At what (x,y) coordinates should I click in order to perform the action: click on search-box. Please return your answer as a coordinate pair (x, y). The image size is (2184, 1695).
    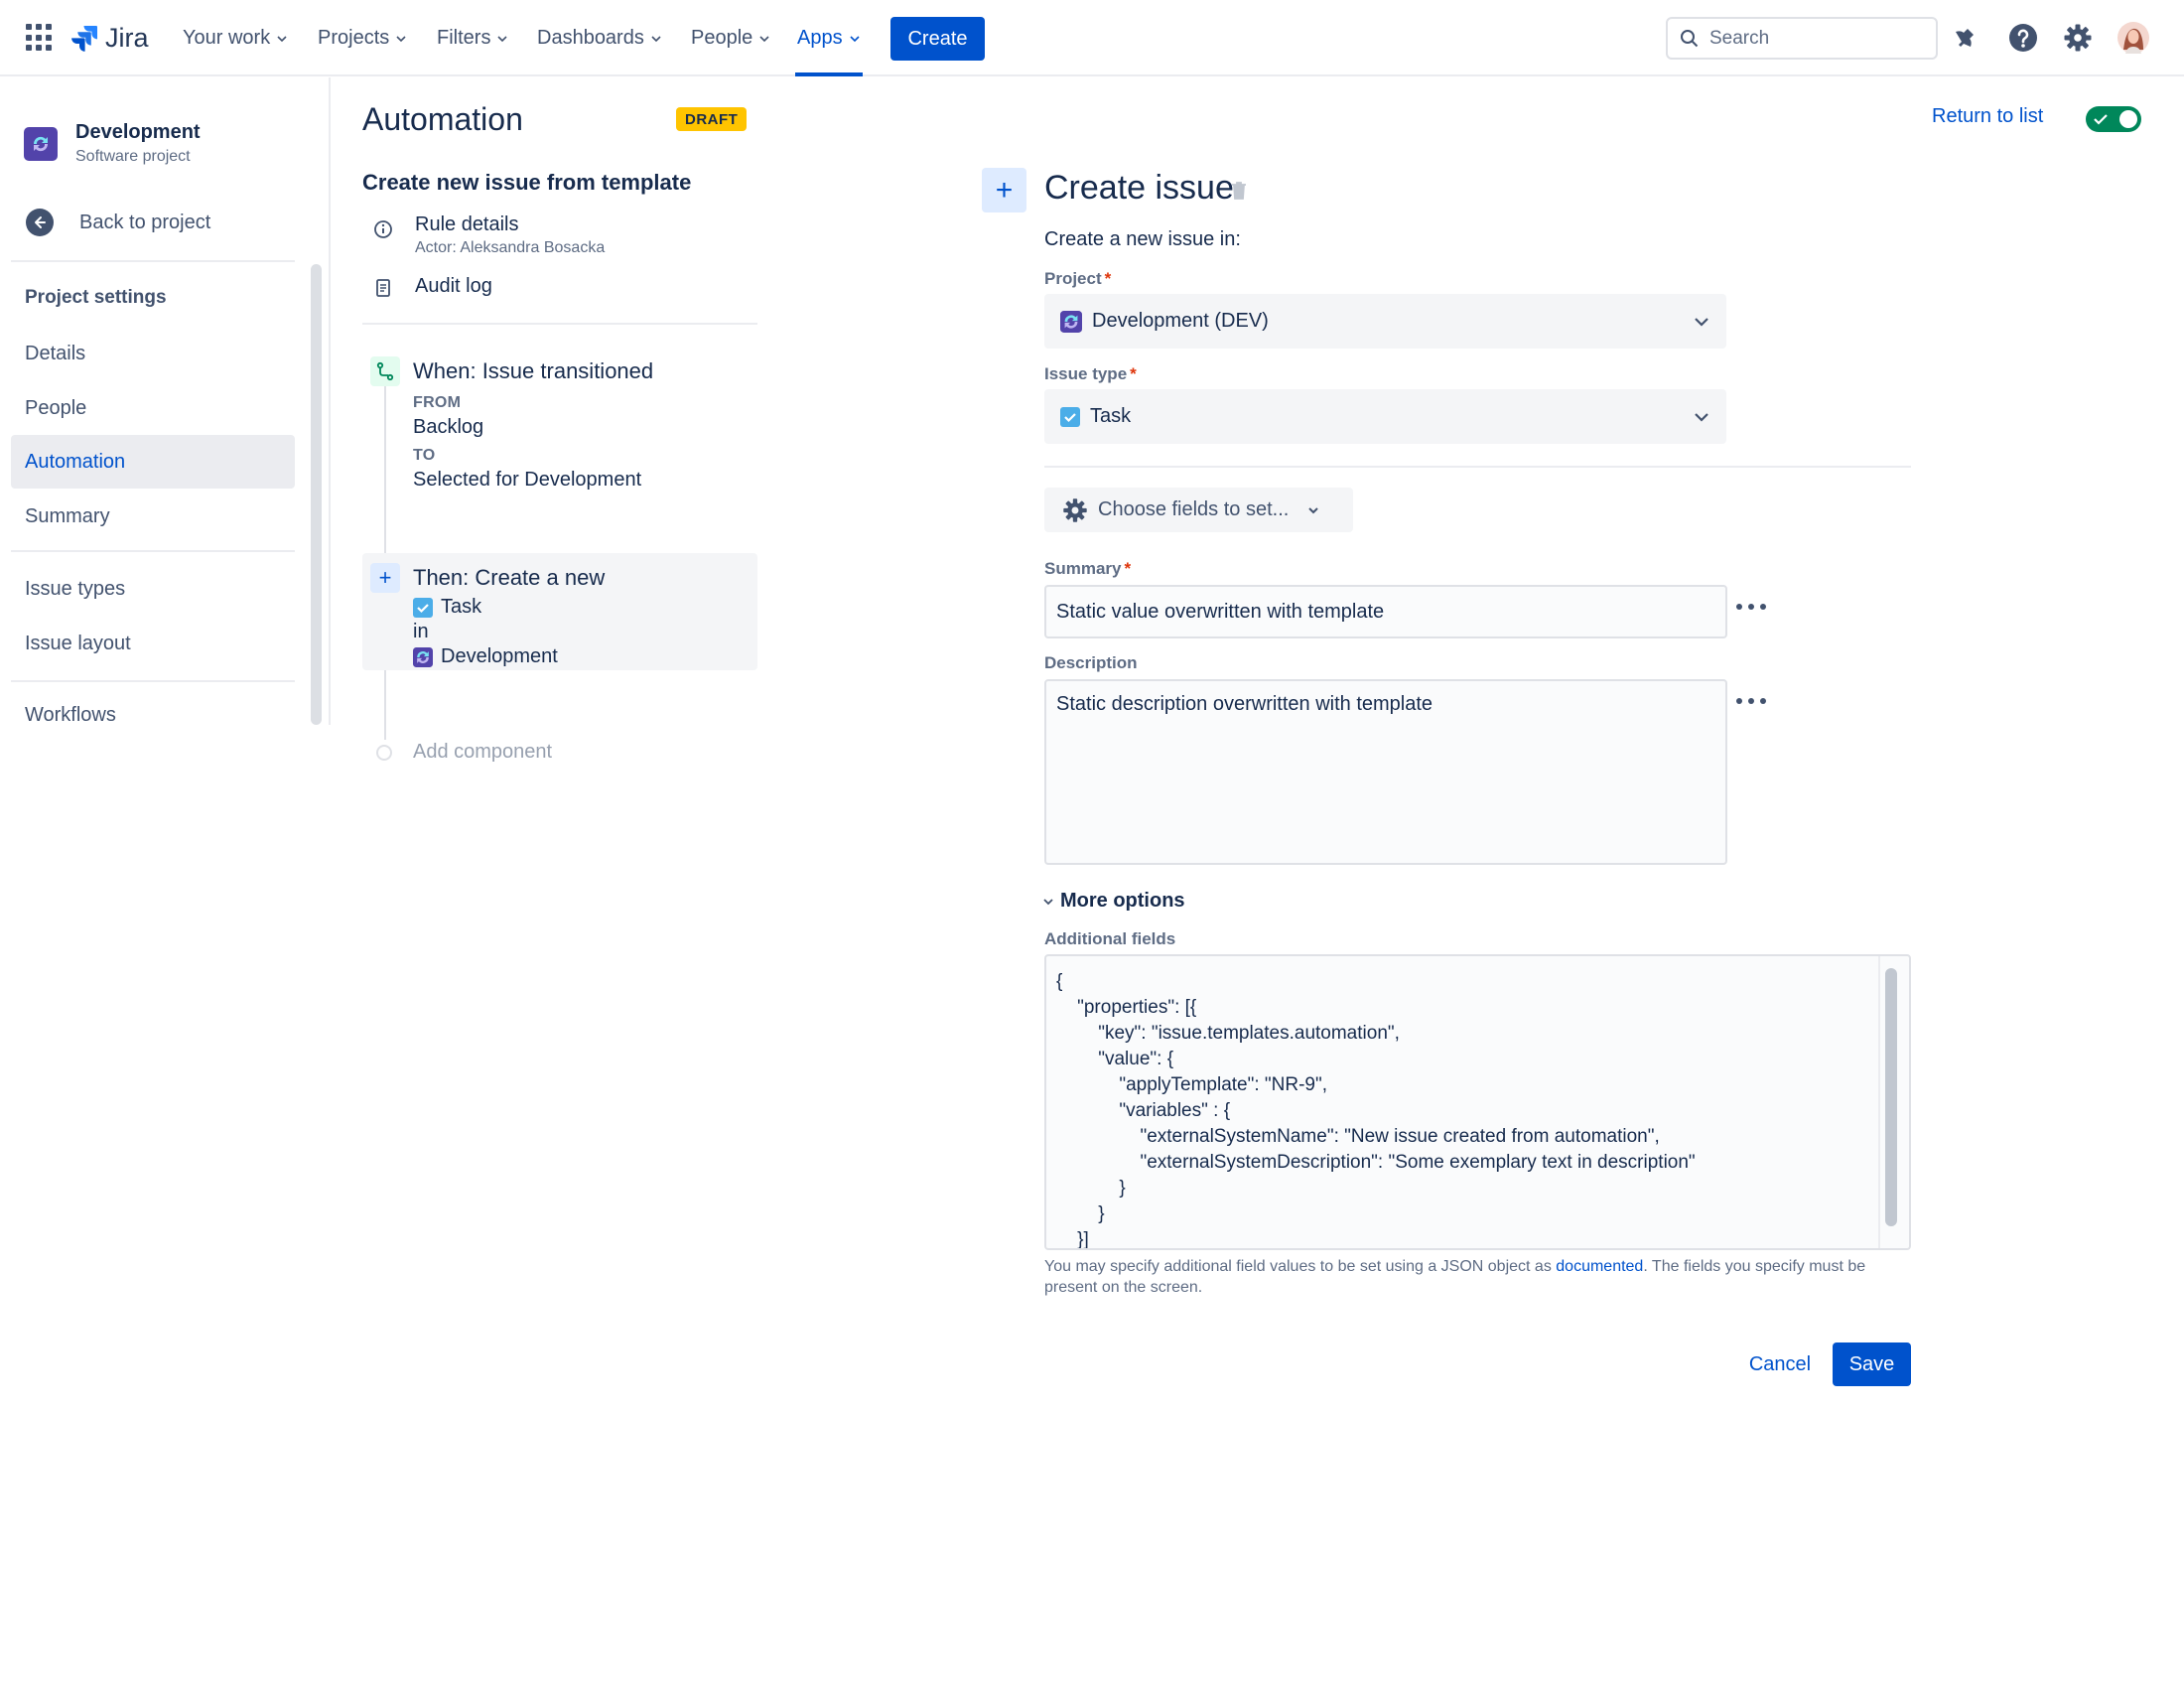
    Looking at the image, I should click on (1802, 39).